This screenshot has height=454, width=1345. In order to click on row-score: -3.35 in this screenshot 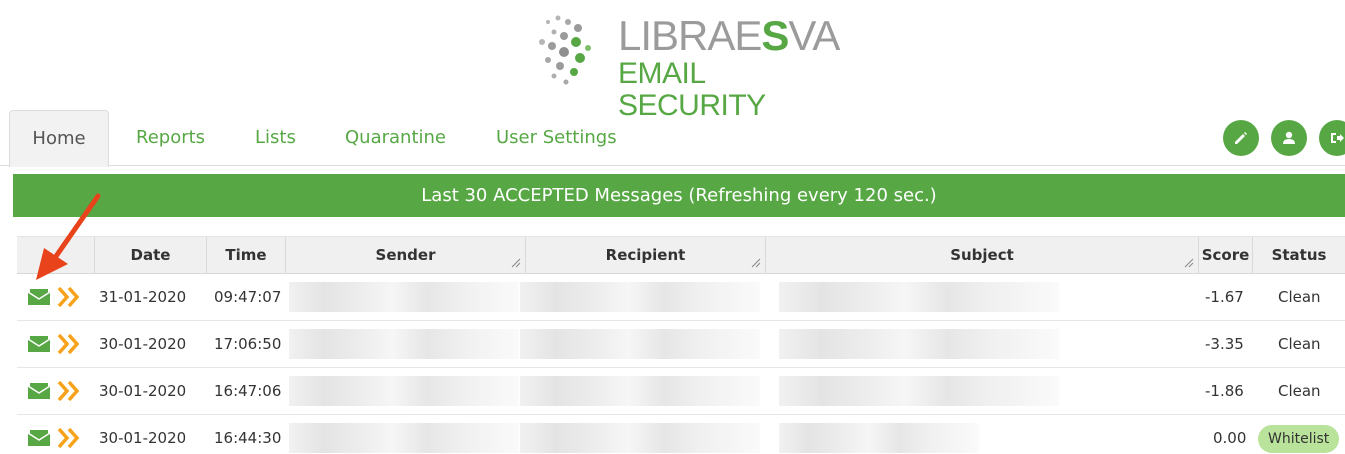, I will do `click(1224, 344)`.